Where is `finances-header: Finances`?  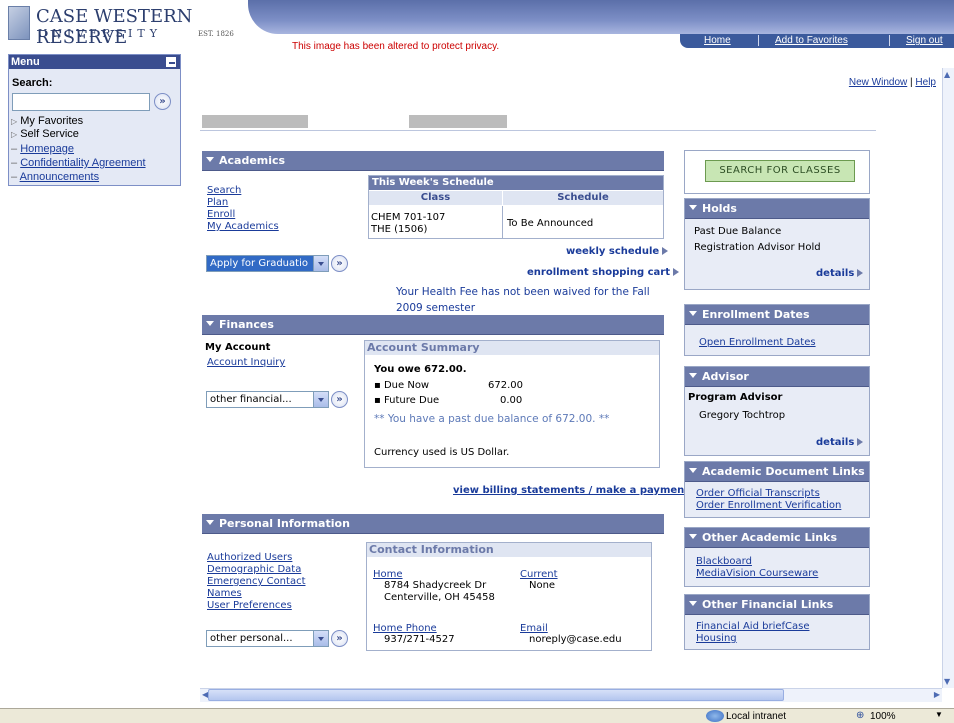
finances-header: Finances is located at coordinates (433, 325).